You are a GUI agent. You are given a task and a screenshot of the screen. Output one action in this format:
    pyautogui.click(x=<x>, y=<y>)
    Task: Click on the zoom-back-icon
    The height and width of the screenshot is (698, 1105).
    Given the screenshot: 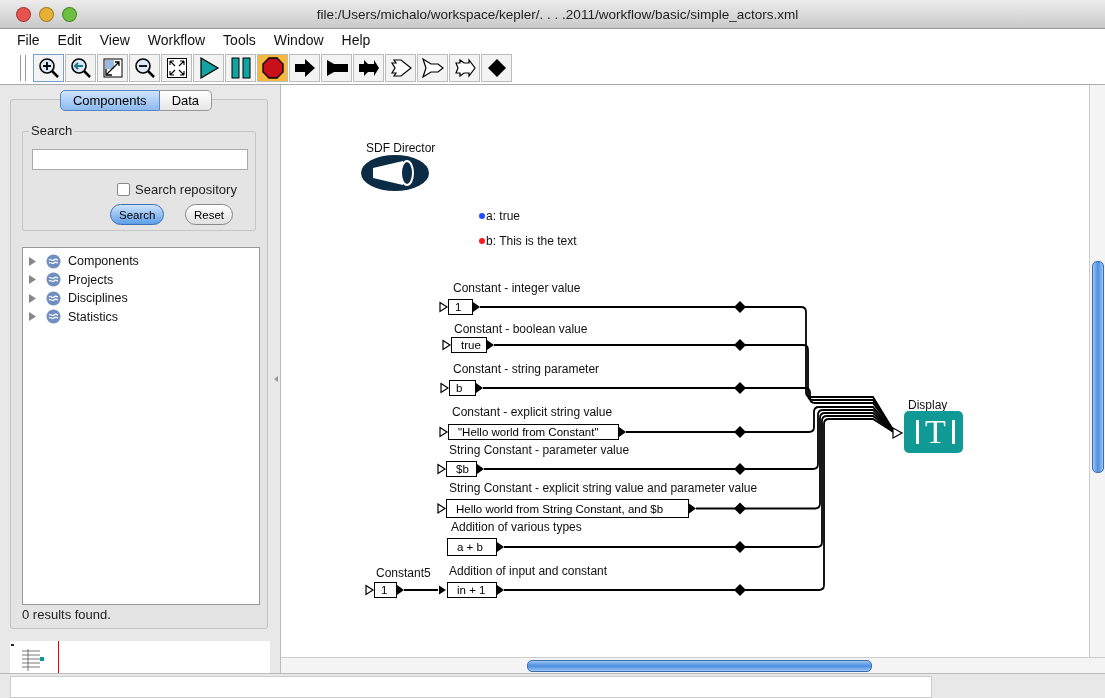 What is the action you would take?
    pyautogui.click(x=80, y=67)
    